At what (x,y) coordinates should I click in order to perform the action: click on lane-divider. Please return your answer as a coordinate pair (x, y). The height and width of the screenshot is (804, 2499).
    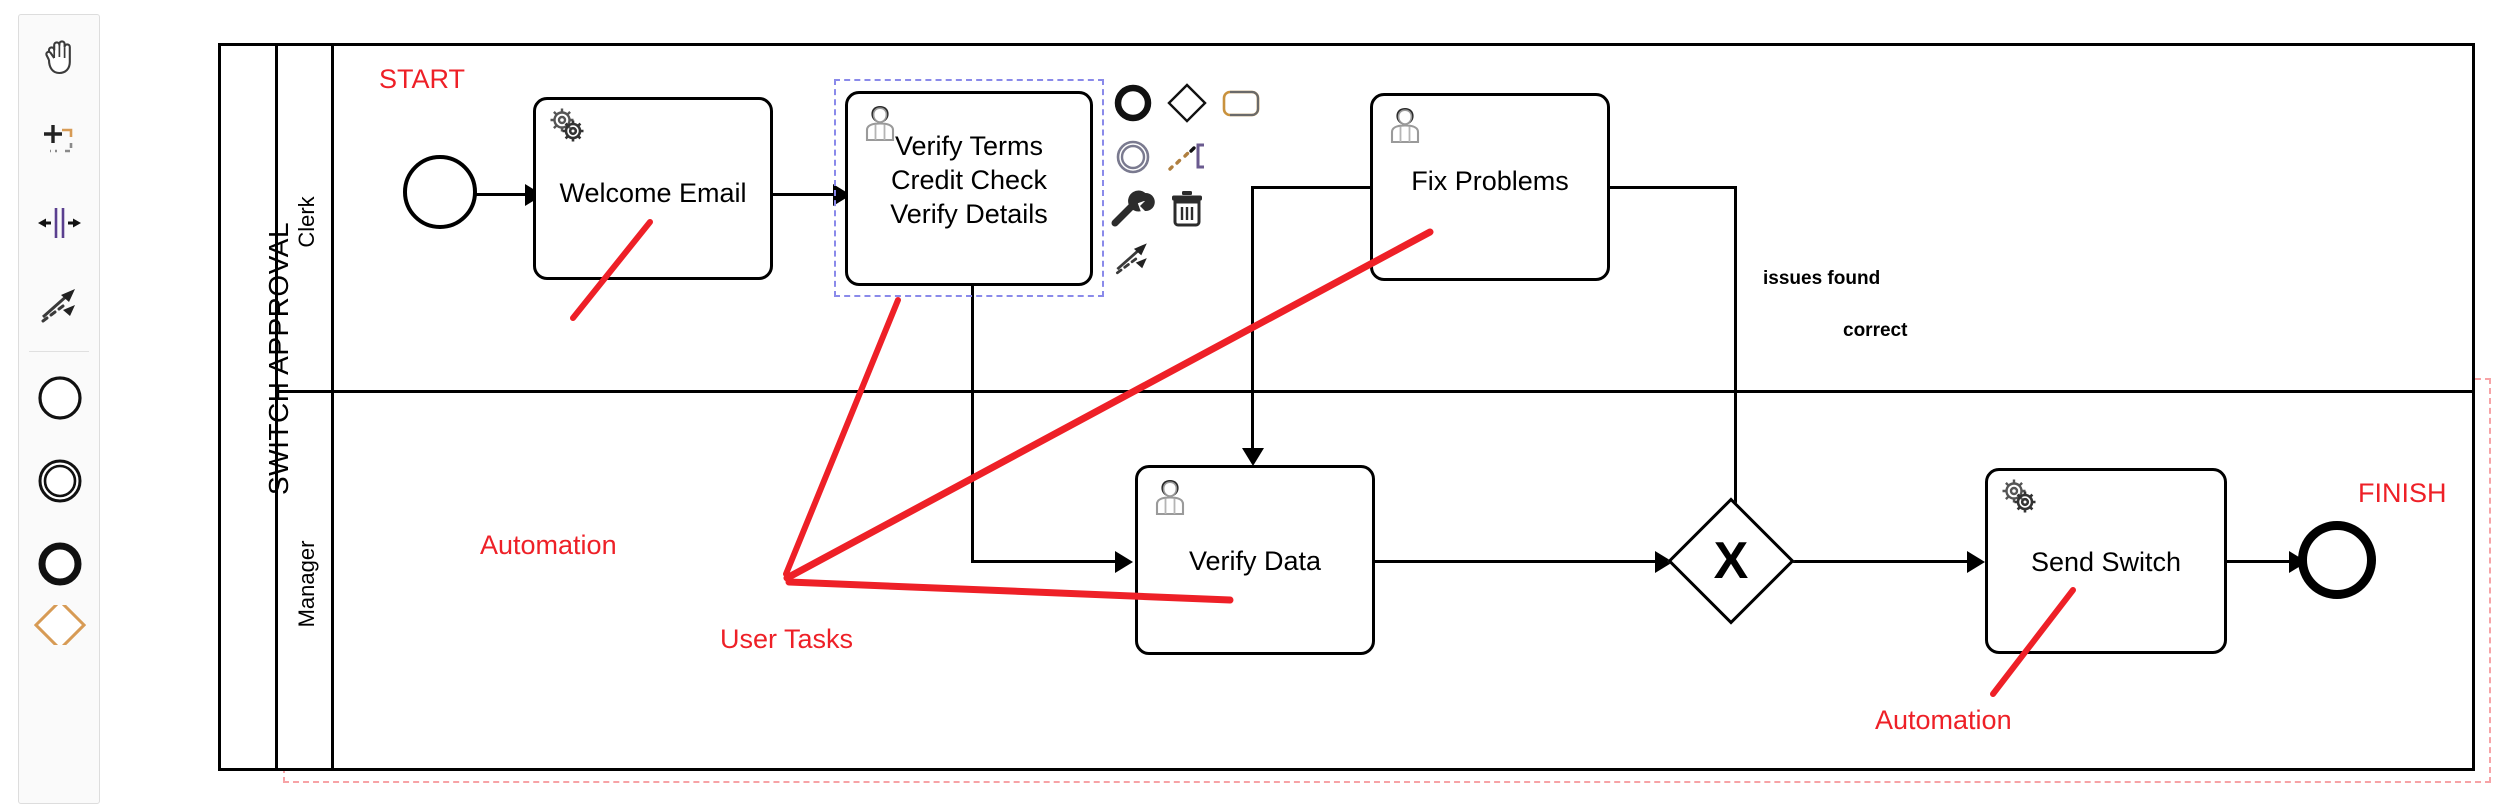
    Looking at the image, I should click on (1376, 391).